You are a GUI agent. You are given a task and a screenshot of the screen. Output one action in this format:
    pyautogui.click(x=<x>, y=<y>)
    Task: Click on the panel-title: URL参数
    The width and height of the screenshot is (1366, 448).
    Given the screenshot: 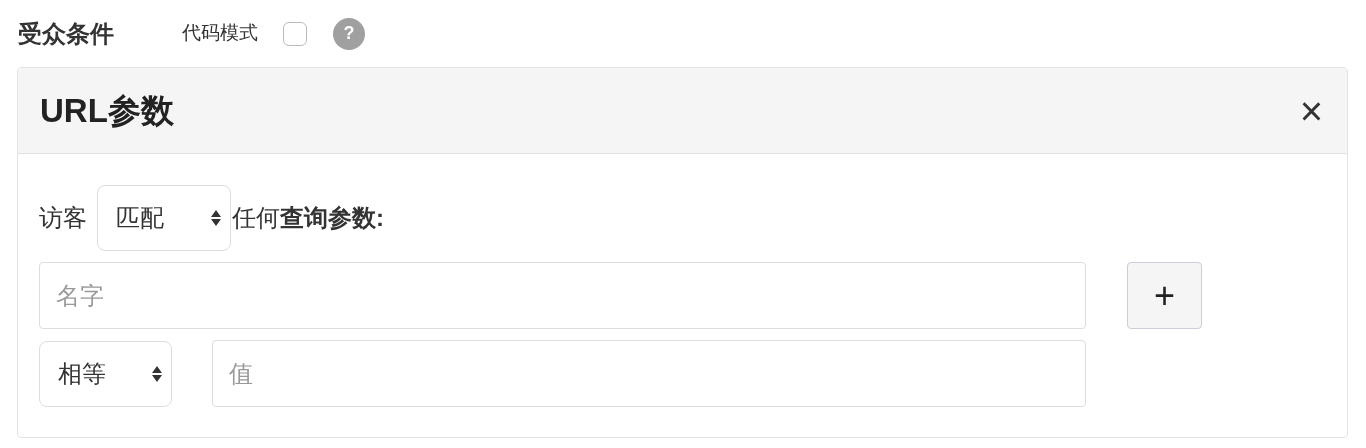 What is the action you would take?
    pyautogui.click(x=107, y=110)
    